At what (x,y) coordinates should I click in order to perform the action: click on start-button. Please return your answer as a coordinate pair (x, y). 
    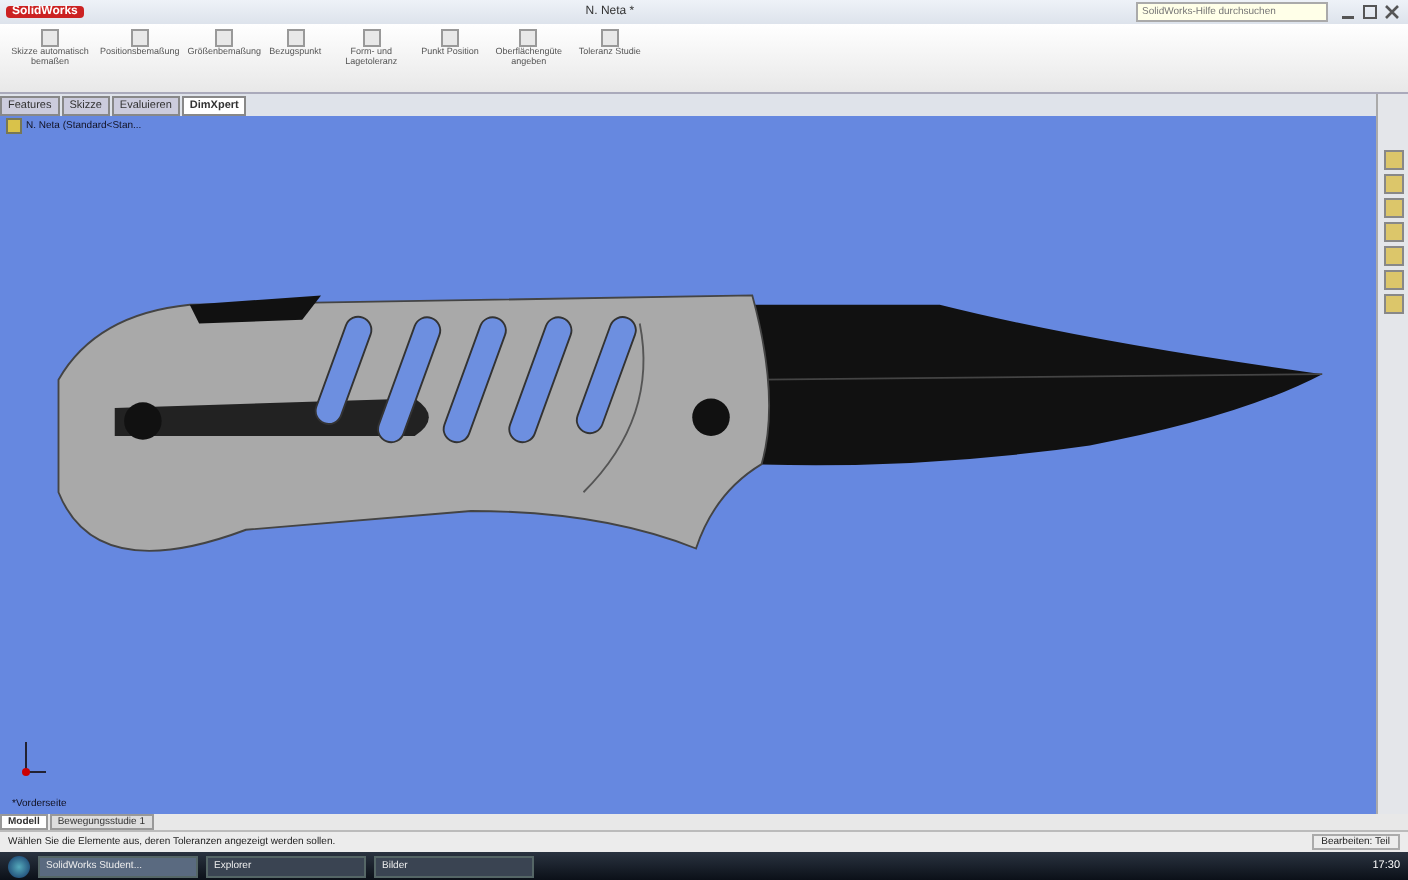
    Looking at the image, I should click on (19, 866).